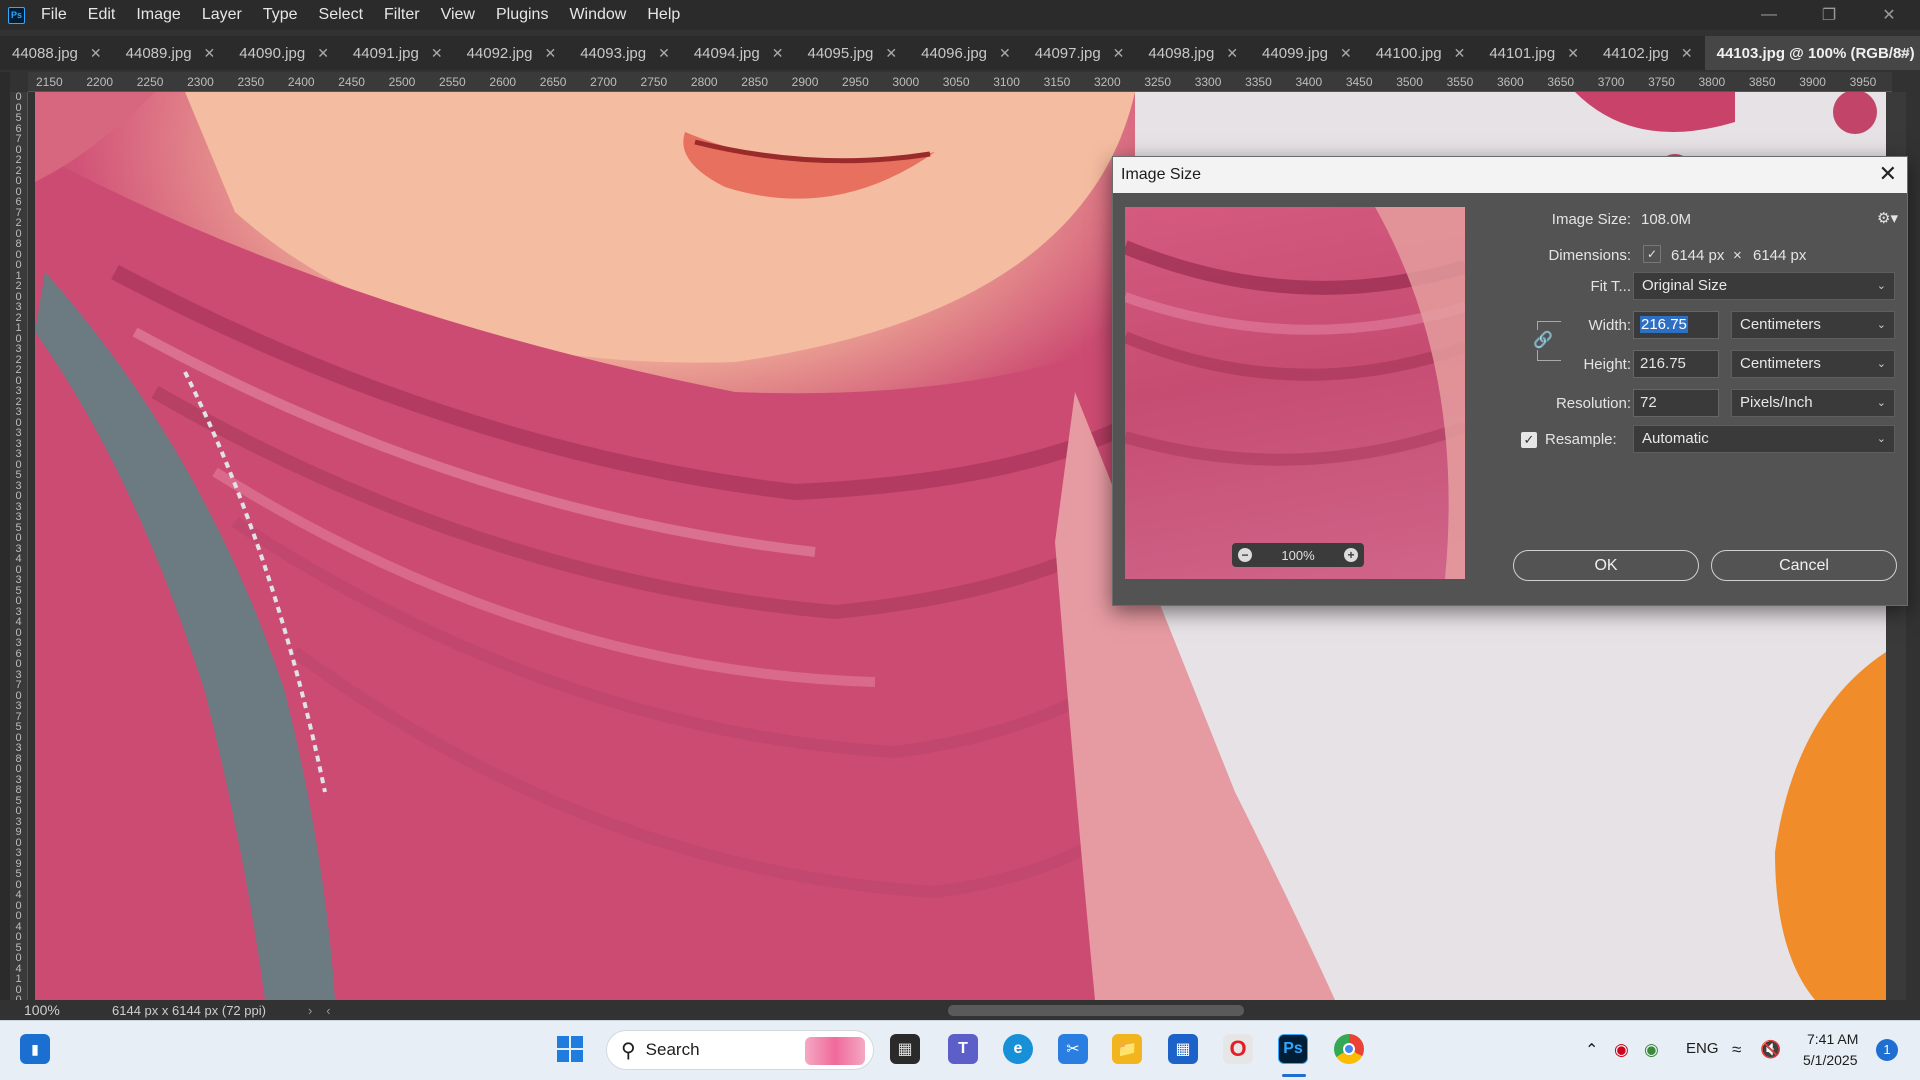 Image resolution: width=1920 pixels, height=1080 pixels. Describe the element at coordinates (1529, 440) in the screenshot. I see `resample-checkbox: ✓` at that location.